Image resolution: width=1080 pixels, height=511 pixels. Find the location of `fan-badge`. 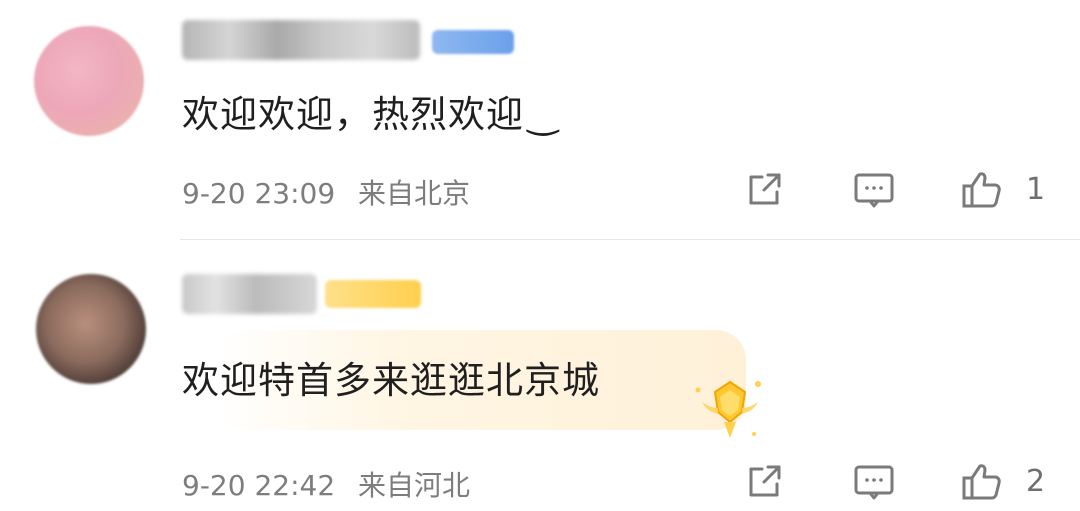

fan-badge is located at coordinates (473, 42).